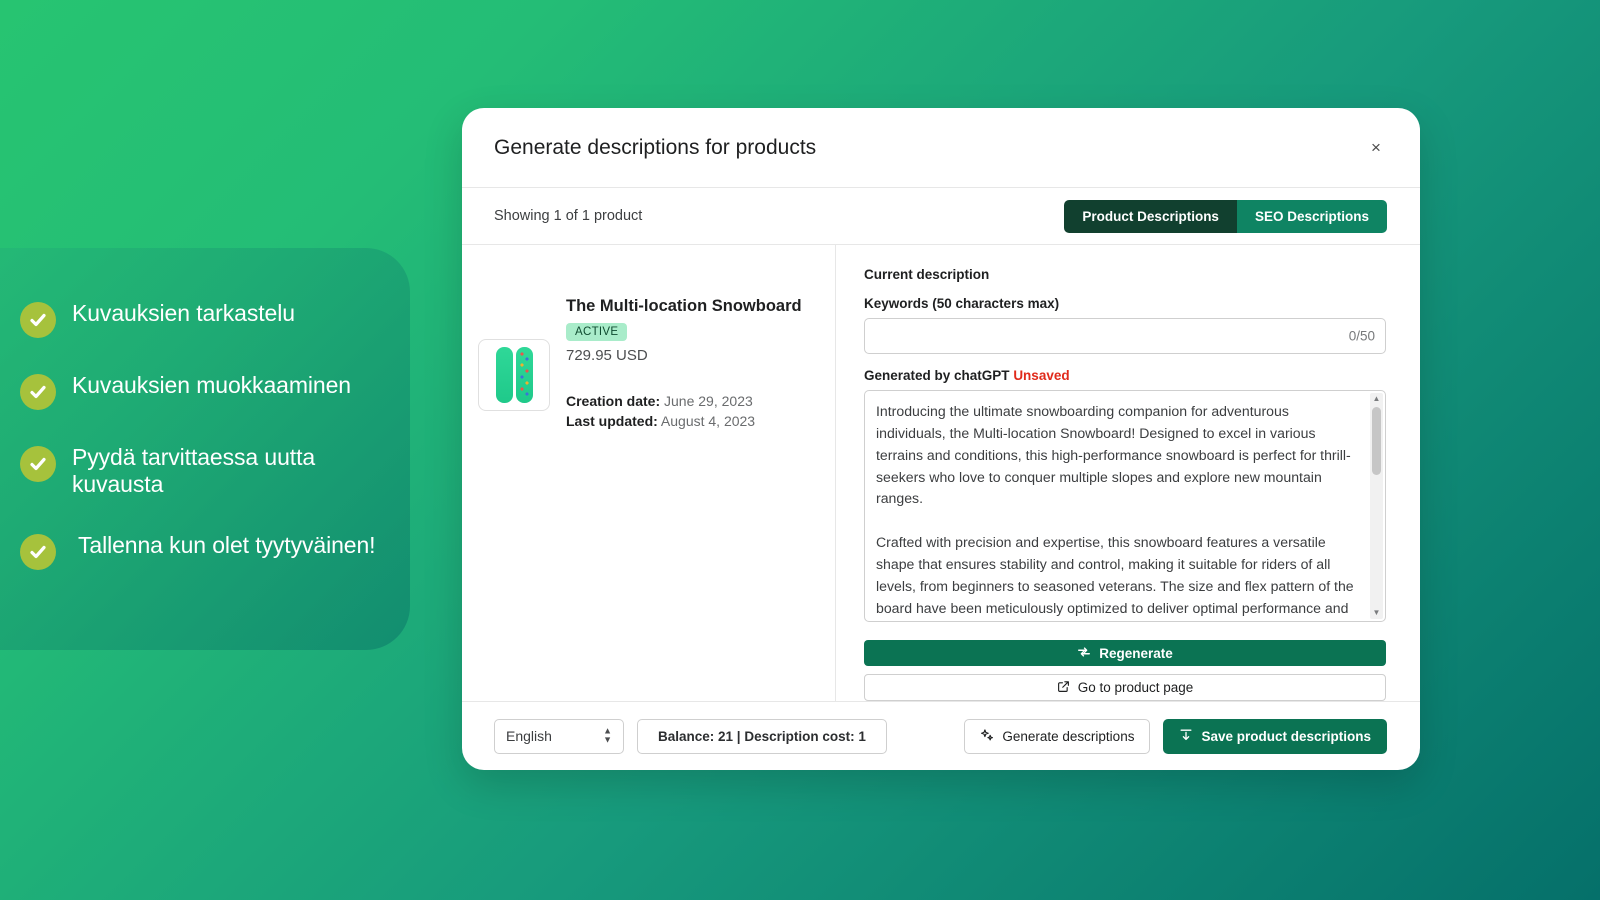 Image resolution: width=1600 pixels, height=900 pixels. I want to click on sparkle-icon, so click(987, 736).